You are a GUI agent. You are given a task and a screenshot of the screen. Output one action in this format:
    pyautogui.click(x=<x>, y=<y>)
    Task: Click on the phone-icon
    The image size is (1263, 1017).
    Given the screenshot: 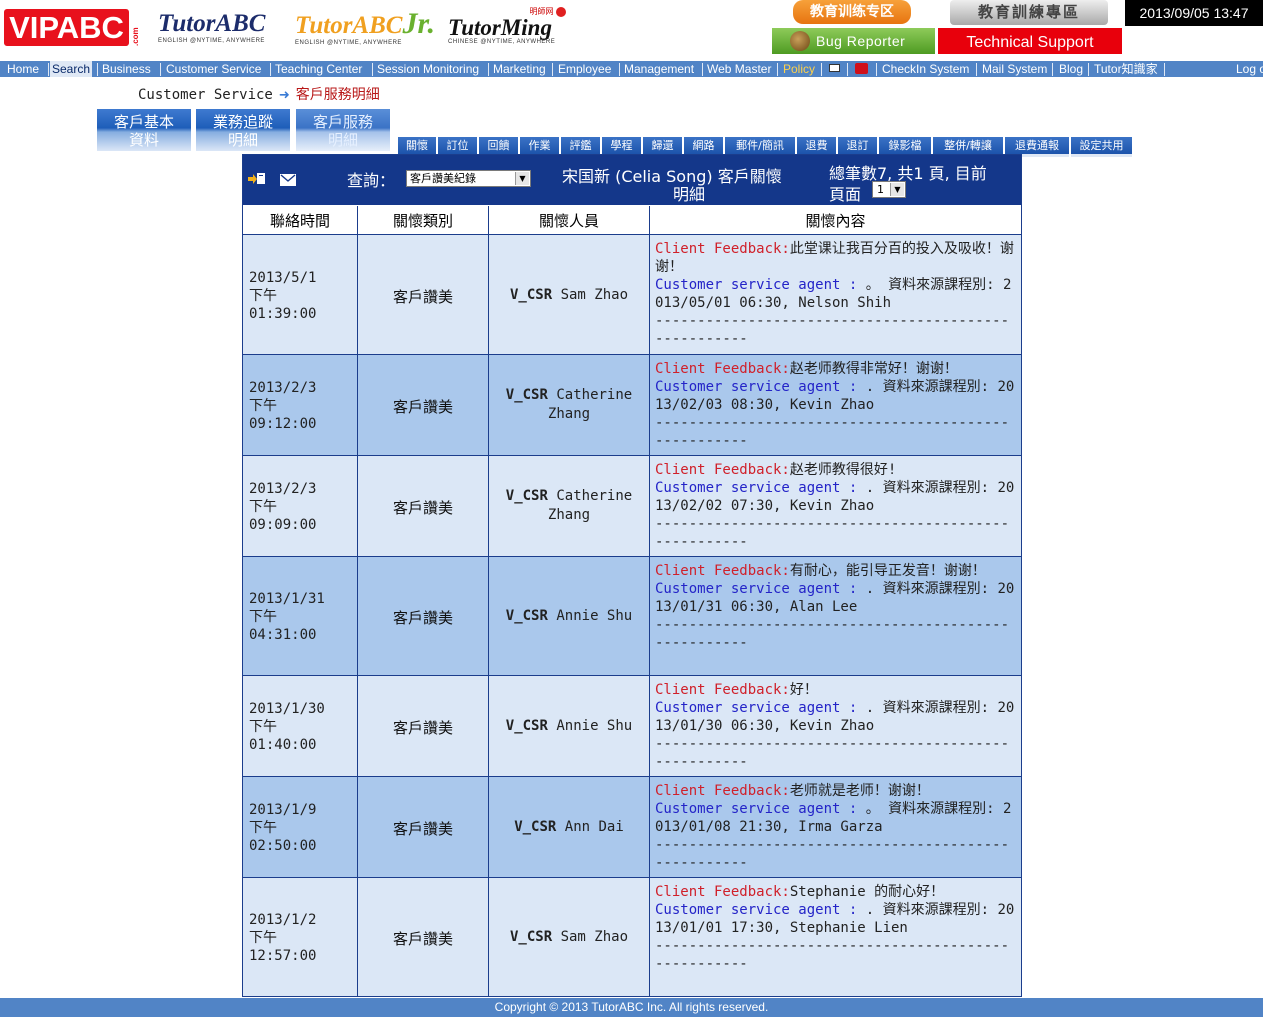 What is the action you would take?
    pyautogui.click(x=861, y=68)
    